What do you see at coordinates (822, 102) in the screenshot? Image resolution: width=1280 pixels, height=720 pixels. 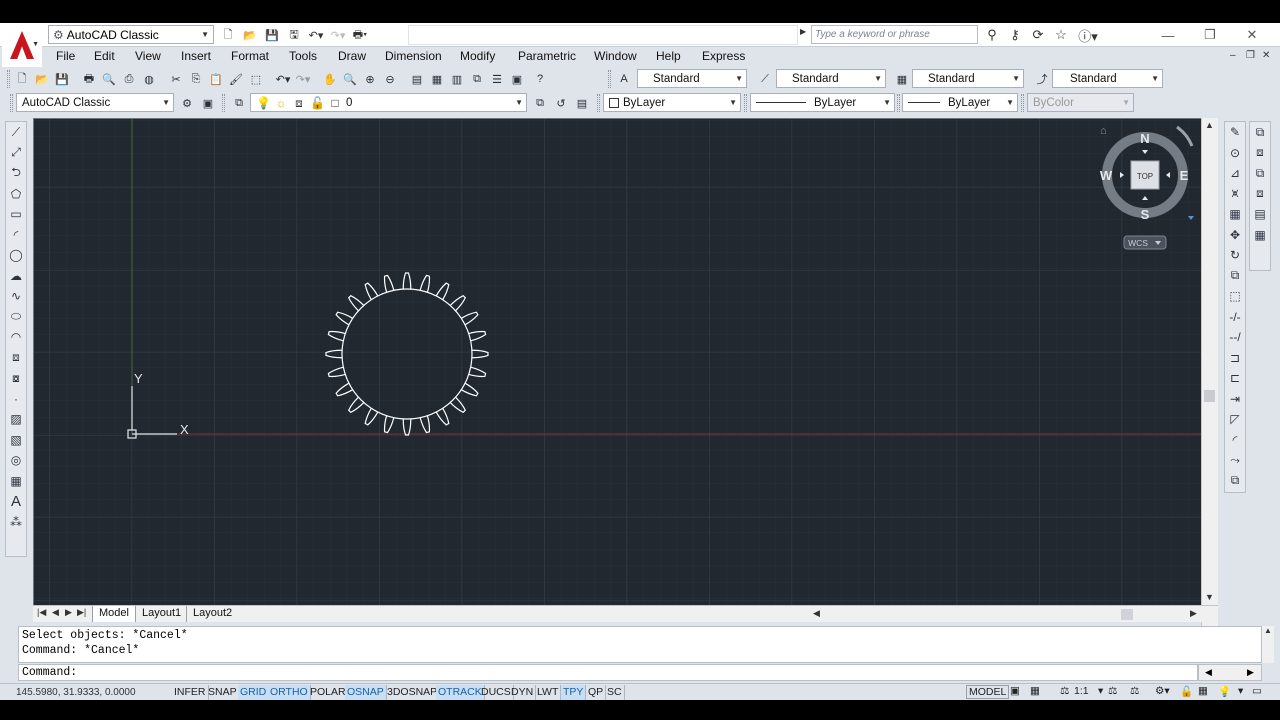 I see `linetype-dropdown: ByLayer ▼` at bounding box center [822, 102].